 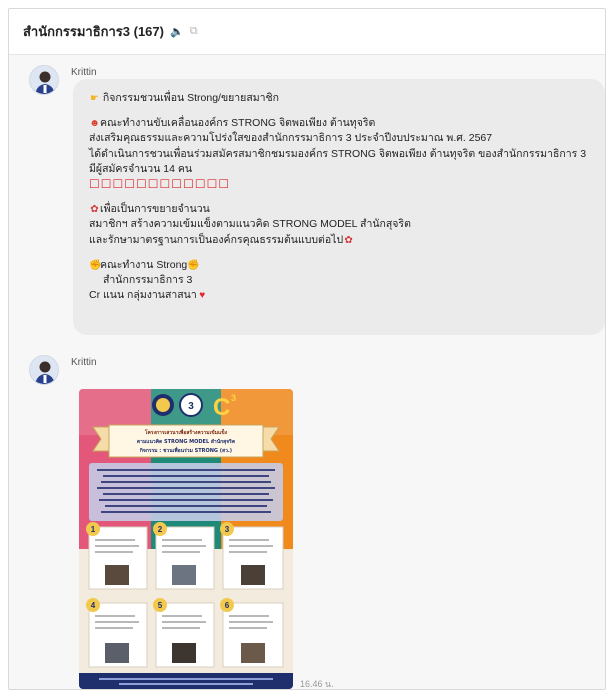 What do you see at coordinates (144, 264) in the screenshot?
I see `message-line: คณะทำงาน Strong` at bounding box center [144, 264].